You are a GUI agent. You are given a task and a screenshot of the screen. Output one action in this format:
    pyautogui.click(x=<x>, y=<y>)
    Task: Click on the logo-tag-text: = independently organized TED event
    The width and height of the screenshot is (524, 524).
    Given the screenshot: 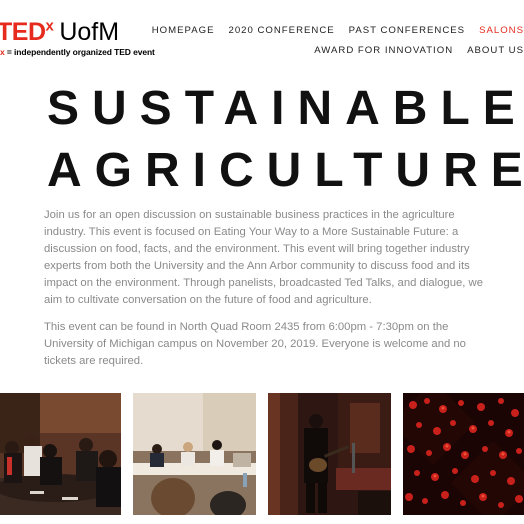 What is the action you would take?
    pyautogui.click(x=79, y=52)
    